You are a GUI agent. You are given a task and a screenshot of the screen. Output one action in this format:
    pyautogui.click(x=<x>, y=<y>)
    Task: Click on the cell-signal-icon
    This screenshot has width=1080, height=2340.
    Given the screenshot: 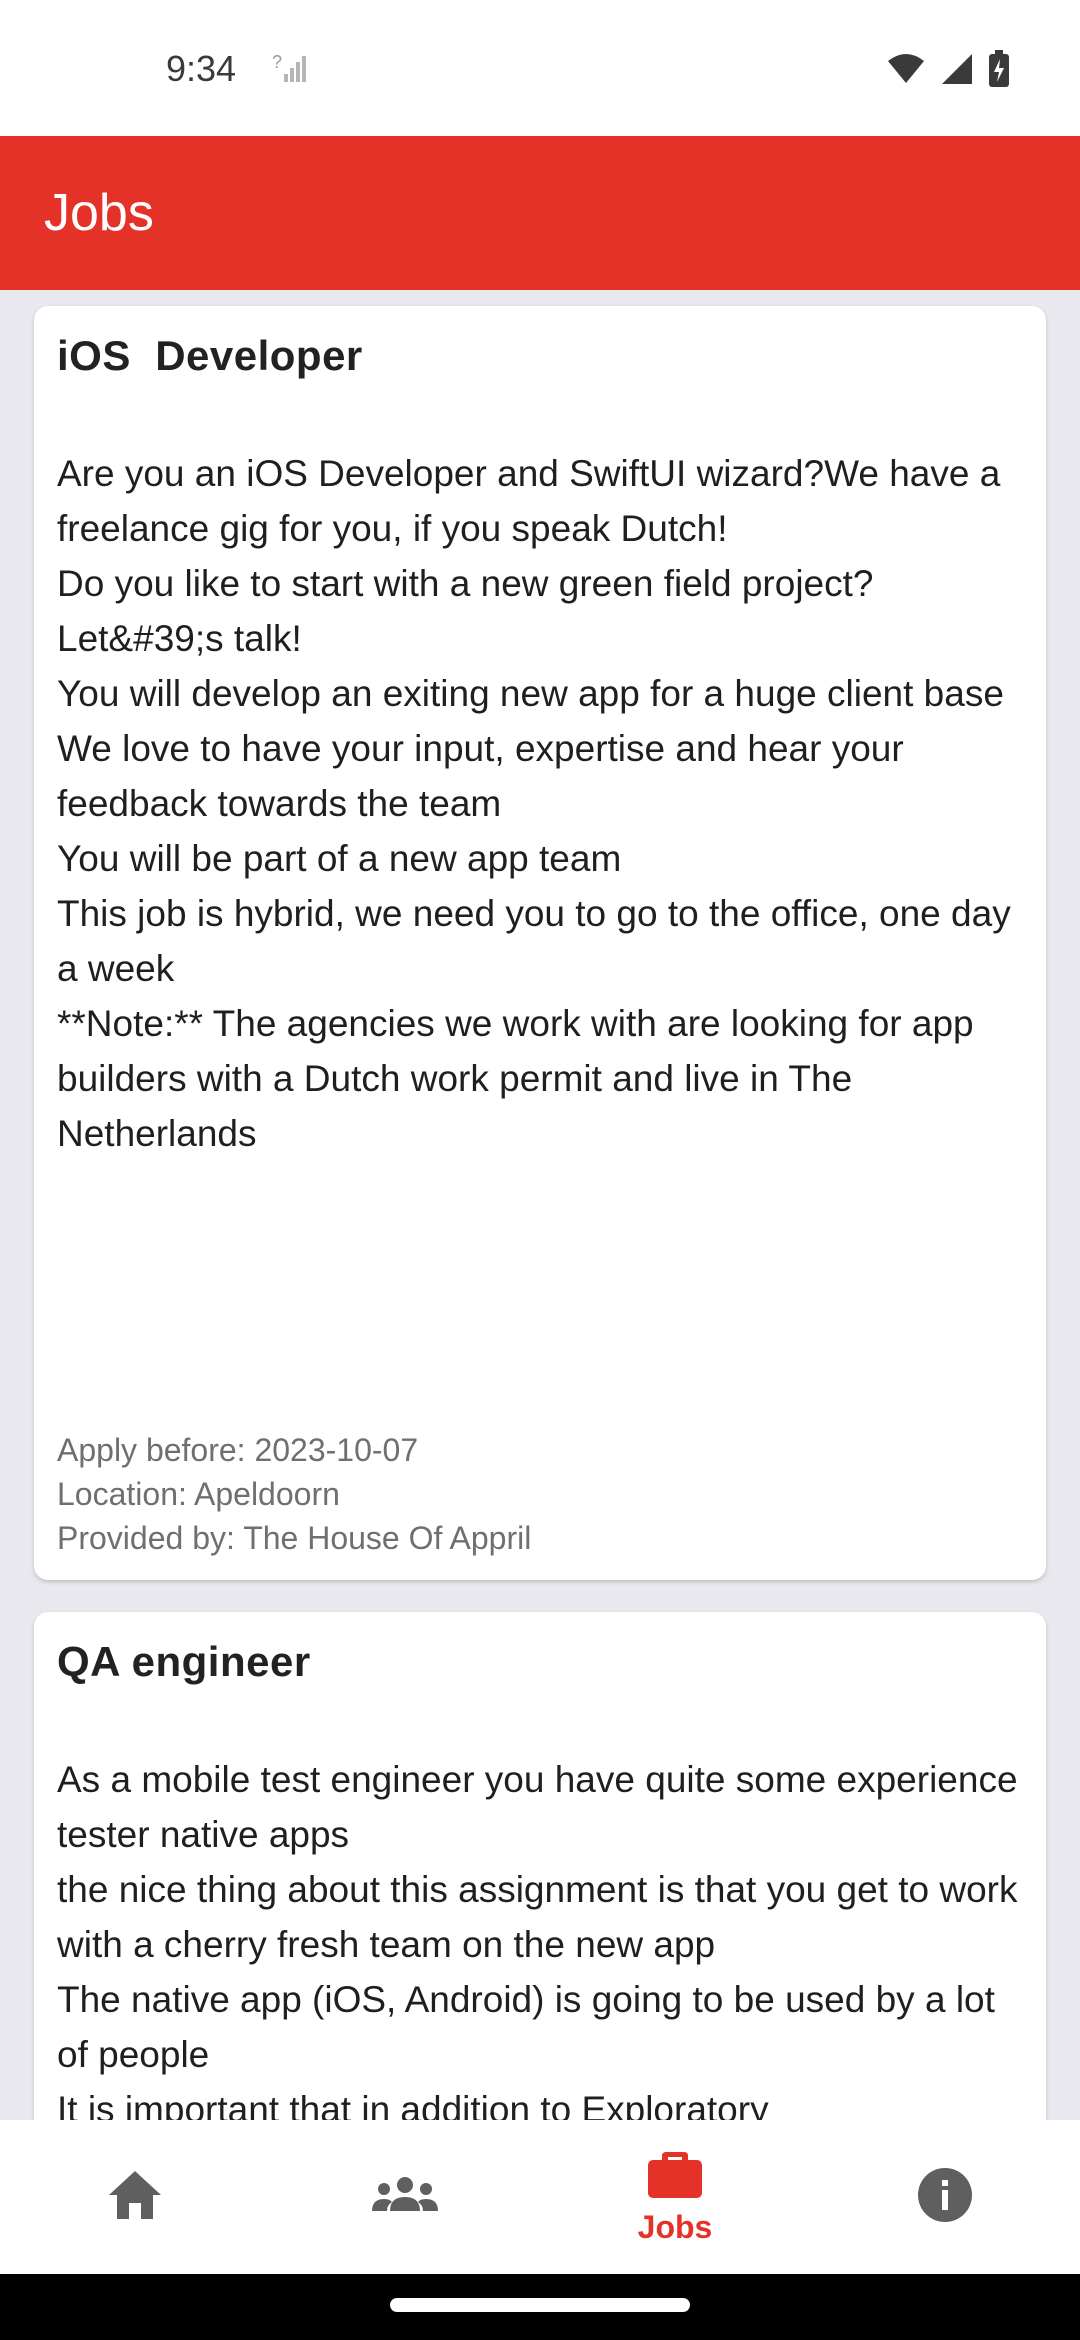 What is the action you would take?
    pyautogui.click(x=957, y=71)
    